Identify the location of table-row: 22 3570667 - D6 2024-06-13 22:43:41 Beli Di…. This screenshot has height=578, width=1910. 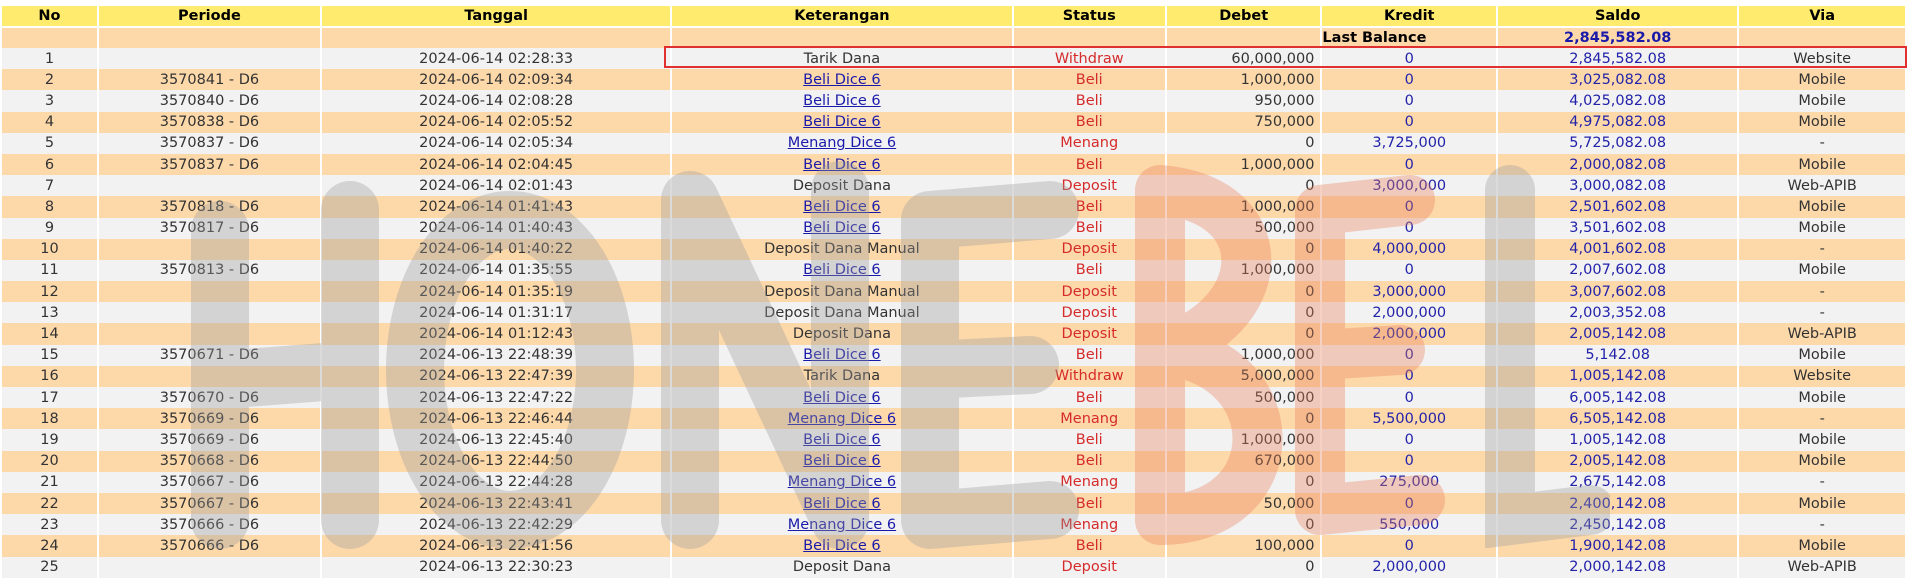
(953, 503).